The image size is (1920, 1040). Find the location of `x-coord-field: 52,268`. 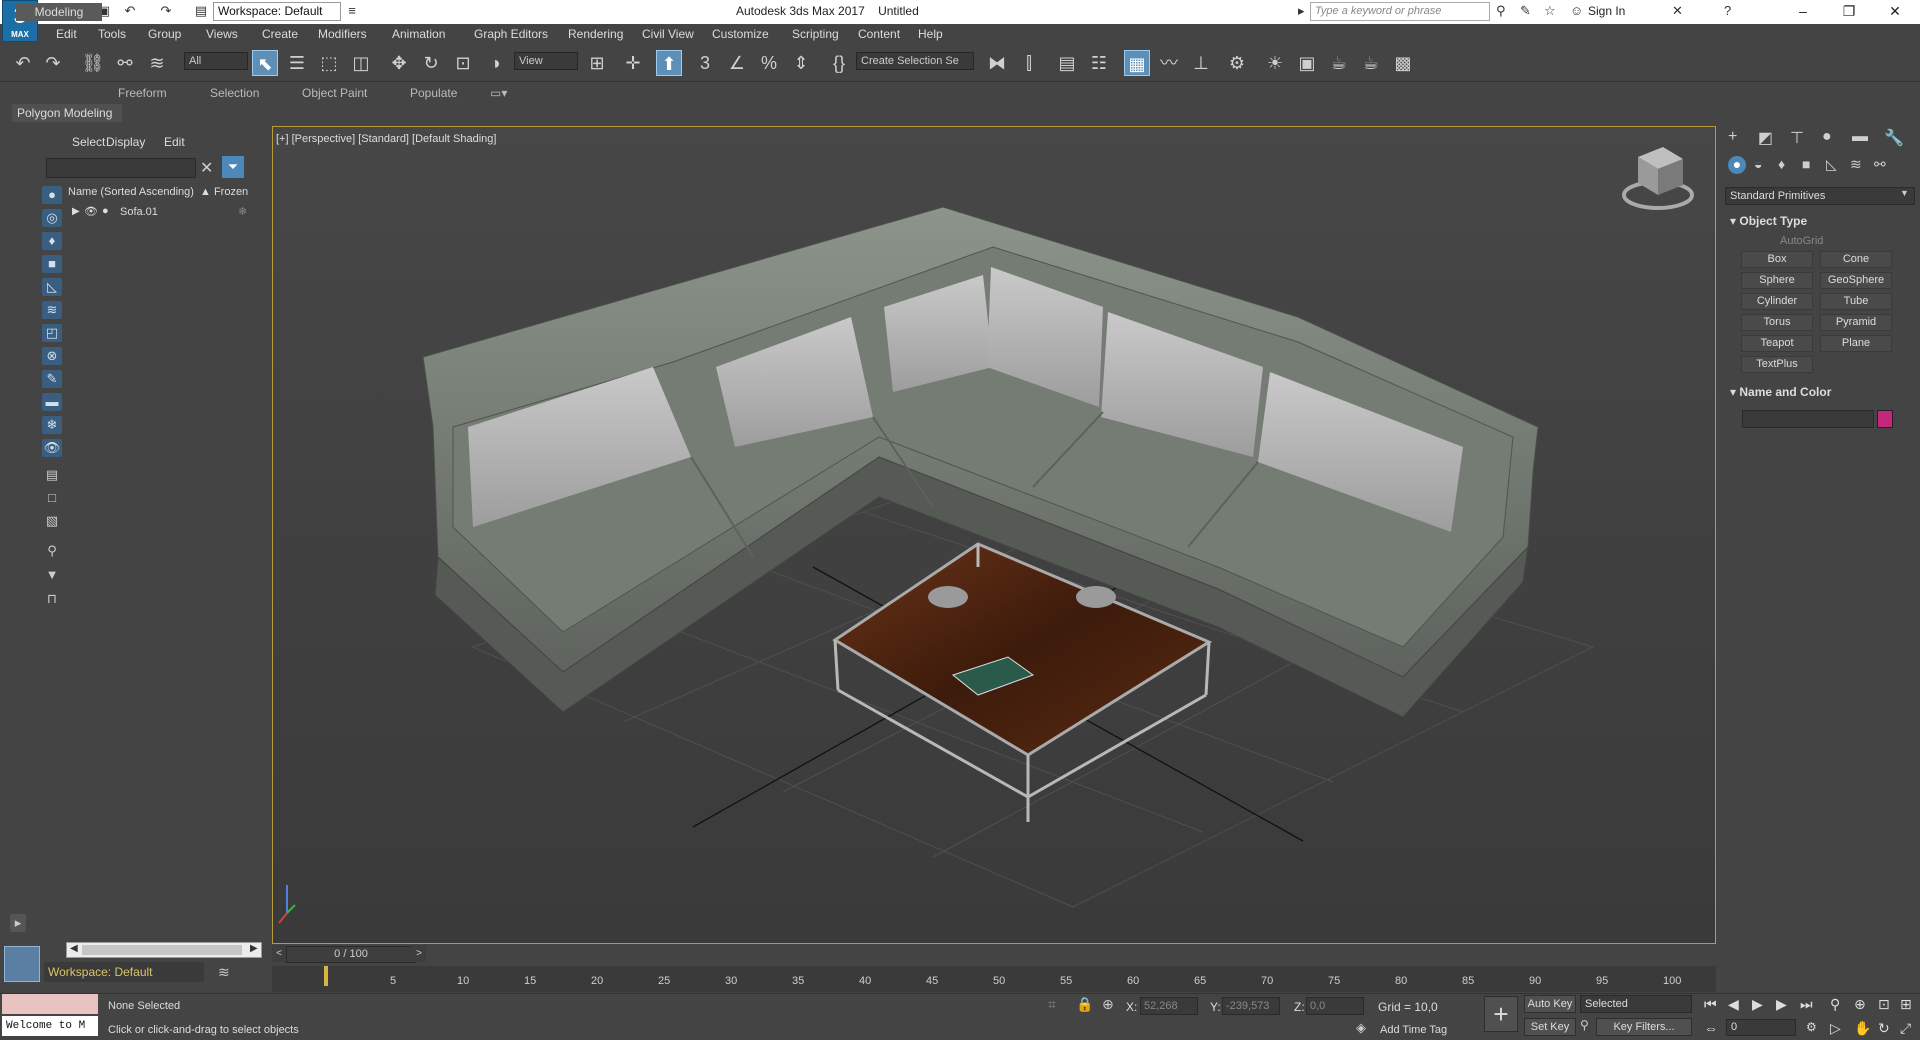

x-coord-field: 52,268 is located at coordinates (1169, 1006).